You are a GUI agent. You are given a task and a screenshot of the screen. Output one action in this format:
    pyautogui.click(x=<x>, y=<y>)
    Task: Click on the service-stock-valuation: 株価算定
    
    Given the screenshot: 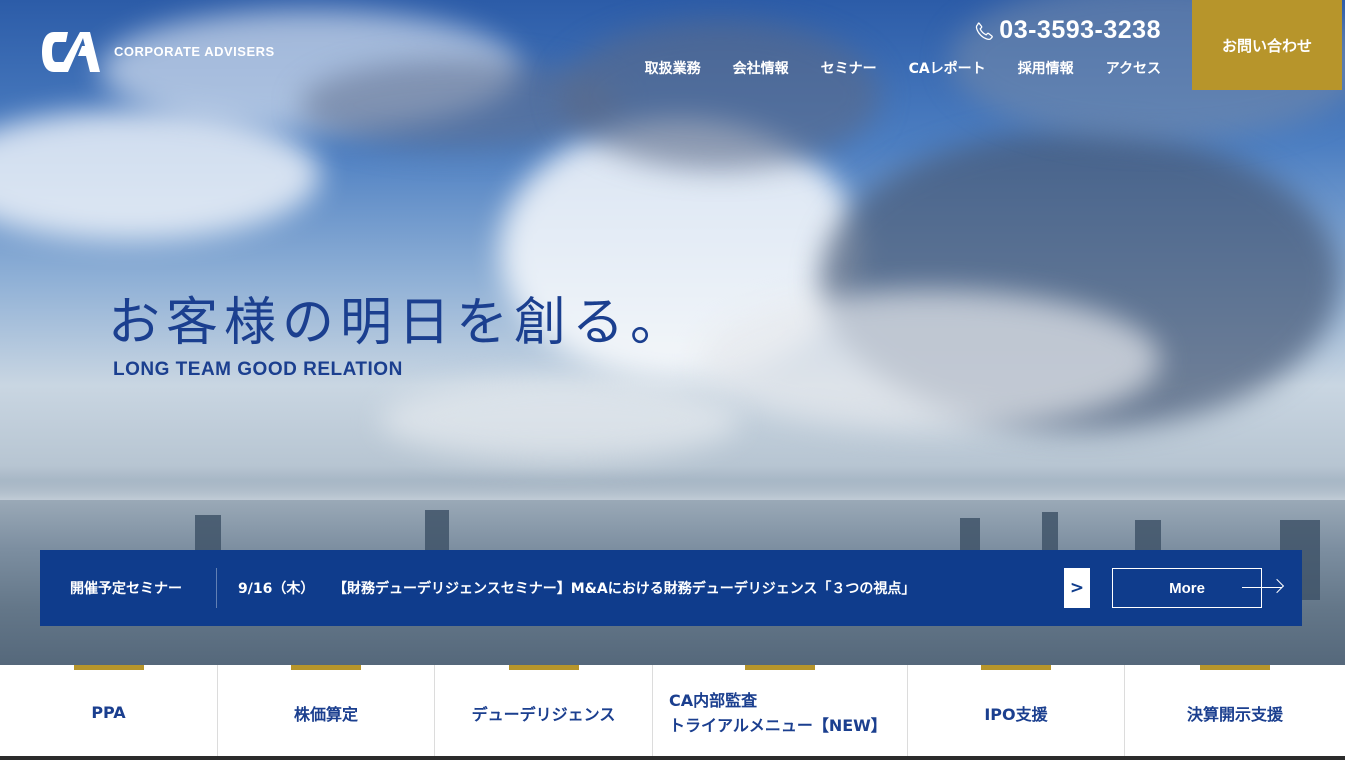 What is the action you would take?
    pyautogui.click(x=326, y=712)
    